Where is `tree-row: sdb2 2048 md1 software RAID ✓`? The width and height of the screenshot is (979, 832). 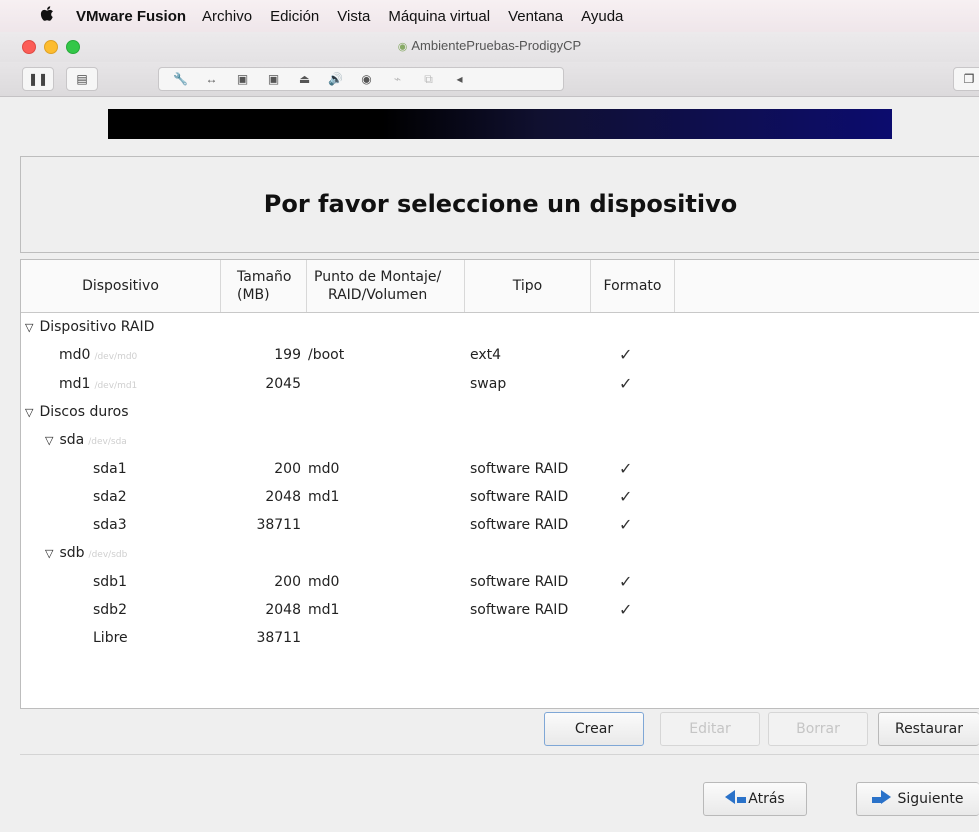 tree-row: sdb2 2048 md1 software RAID ✓ is located at coordinates (500, 611).